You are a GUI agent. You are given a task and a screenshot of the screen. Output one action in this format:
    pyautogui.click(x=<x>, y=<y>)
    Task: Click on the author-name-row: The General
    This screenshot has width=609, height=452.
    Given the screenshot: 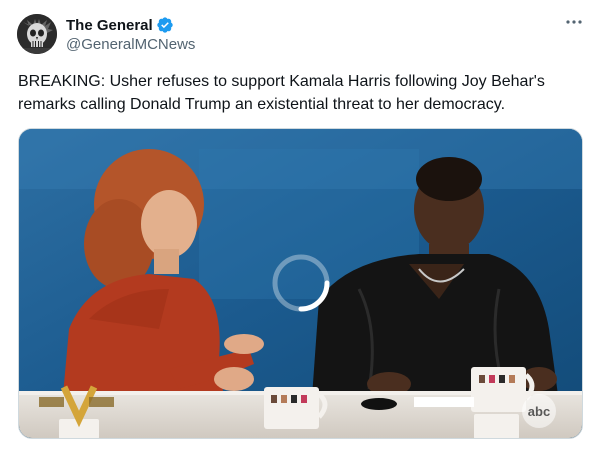 What is the action you would take?
    pyautogui.click(x=120, y=25)
    